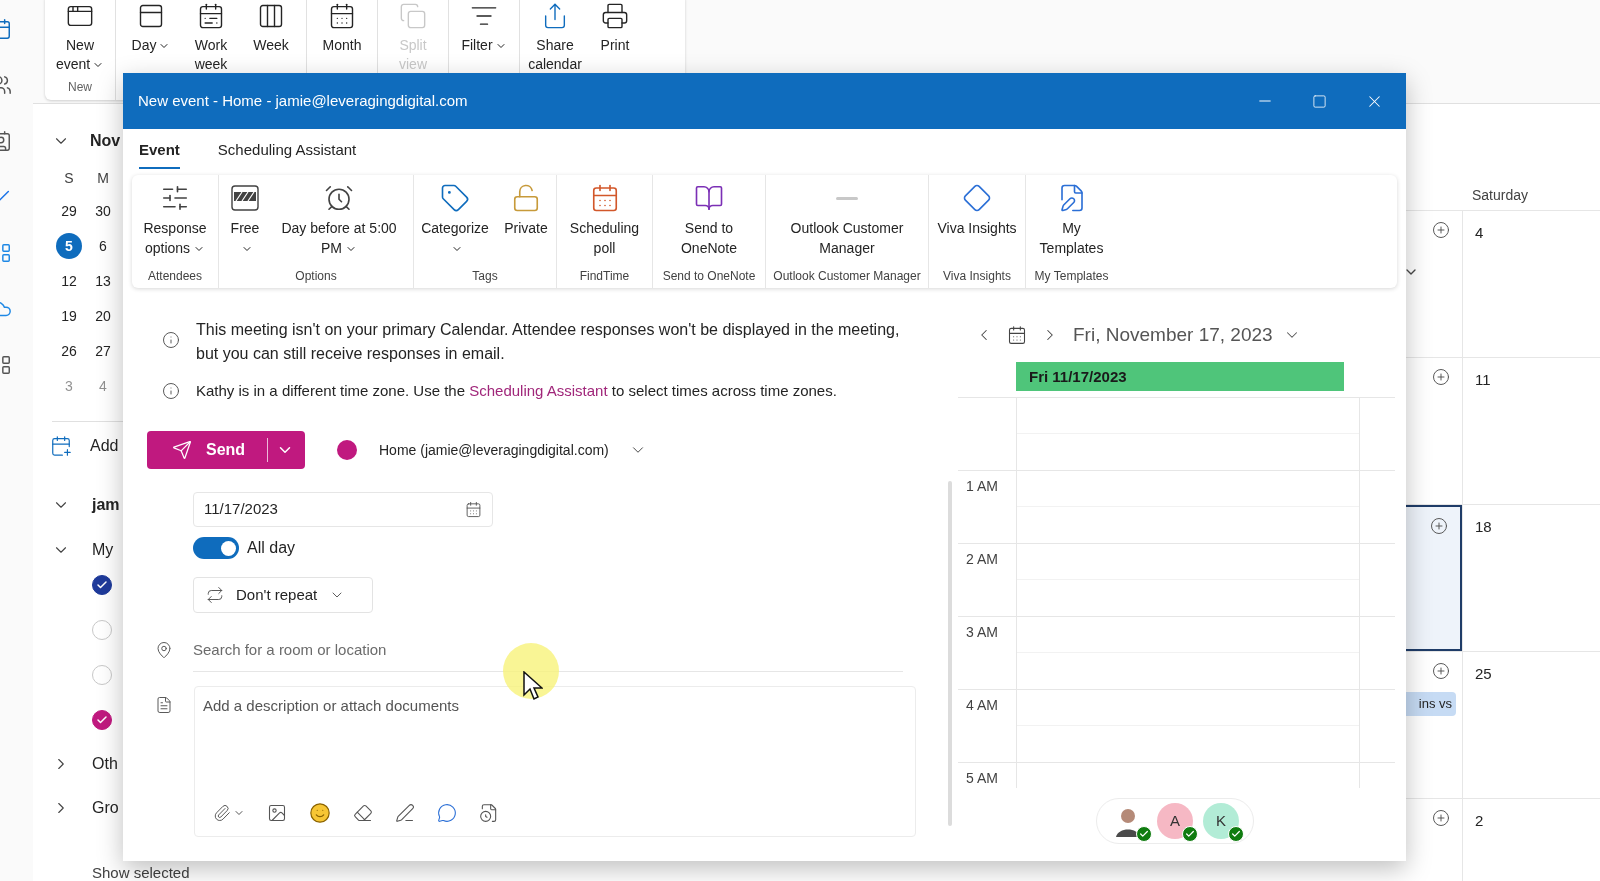 This screenshot has width=1600, height=881. Describe the element at coordinates (982, 705) in the screenshot. I see `time-label: 4 AM` at that location.